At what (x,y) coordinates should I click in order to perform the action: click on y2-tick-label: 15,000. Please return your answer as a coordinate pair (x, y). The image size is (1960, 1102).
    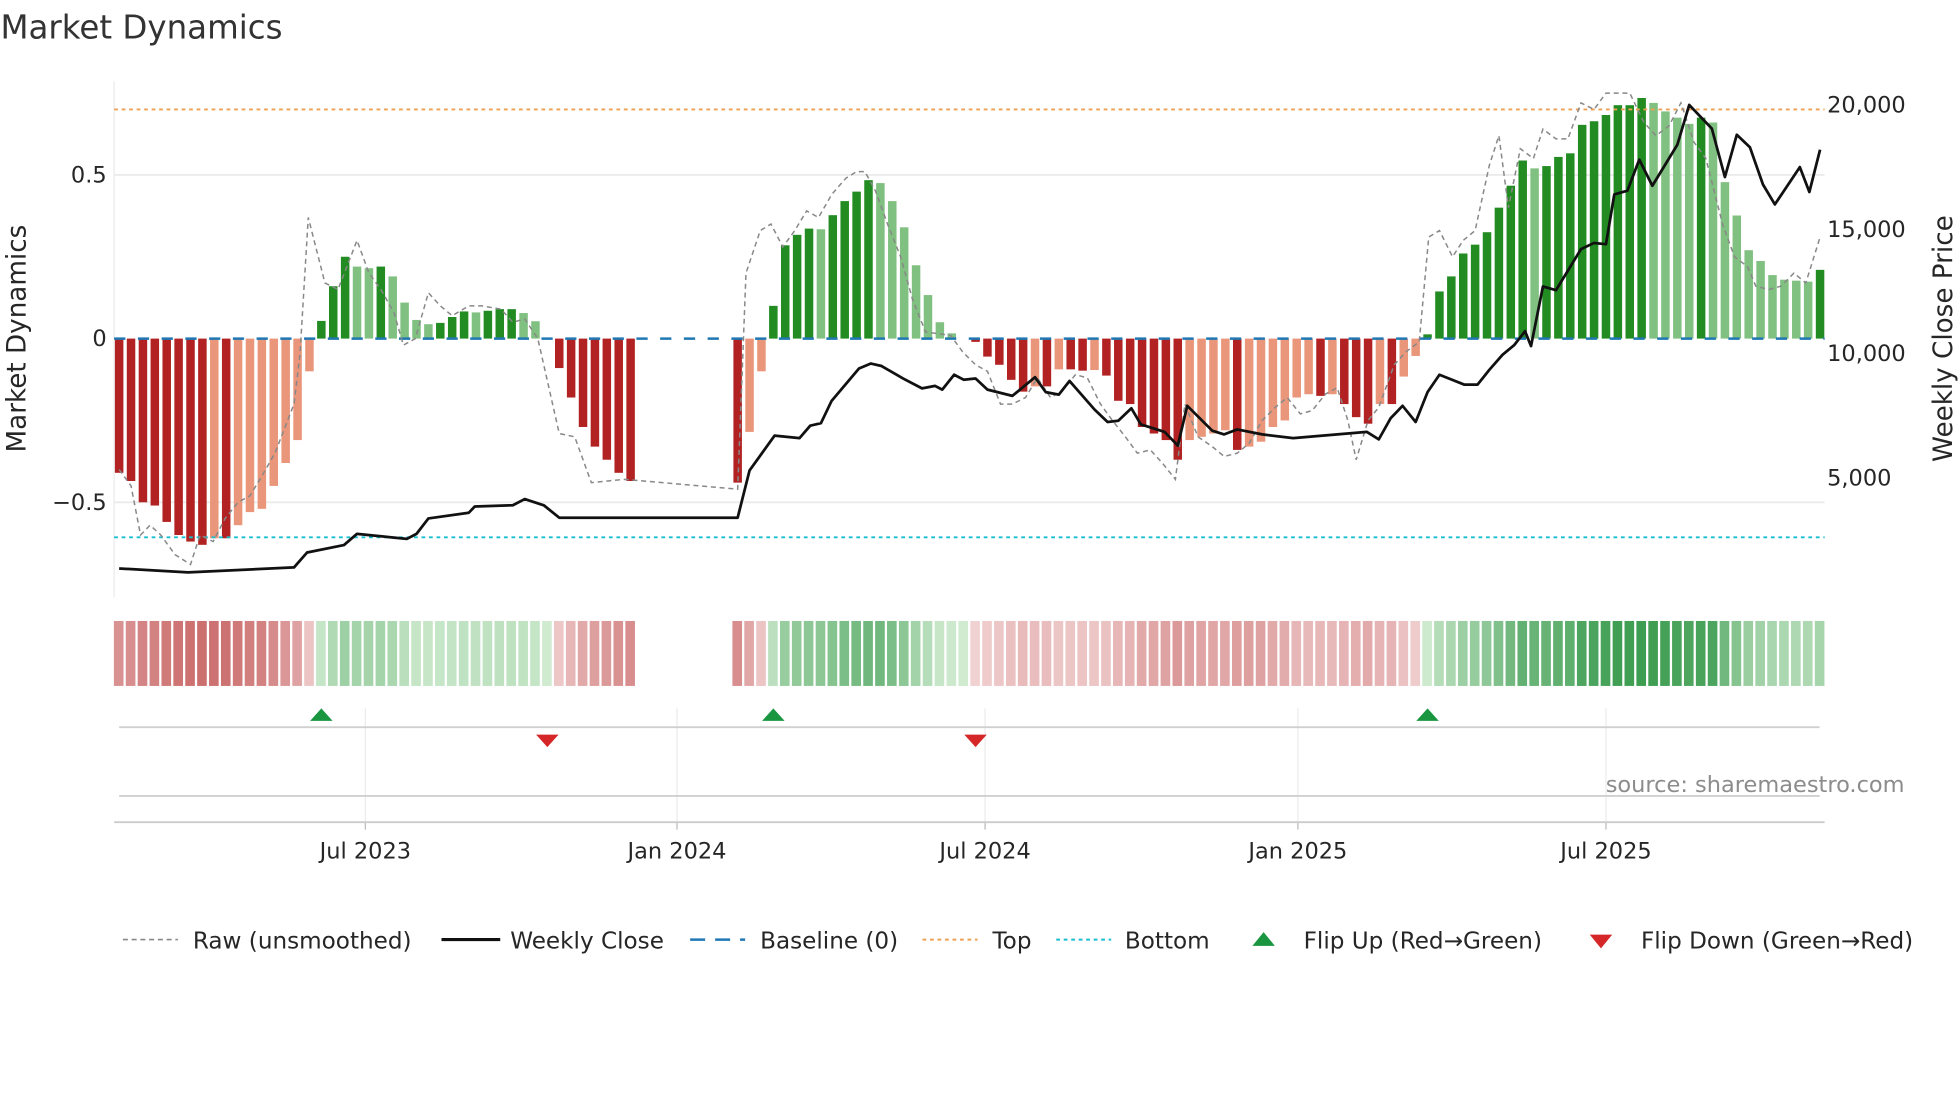
    Looking at the image, I should click on (1866, 230).